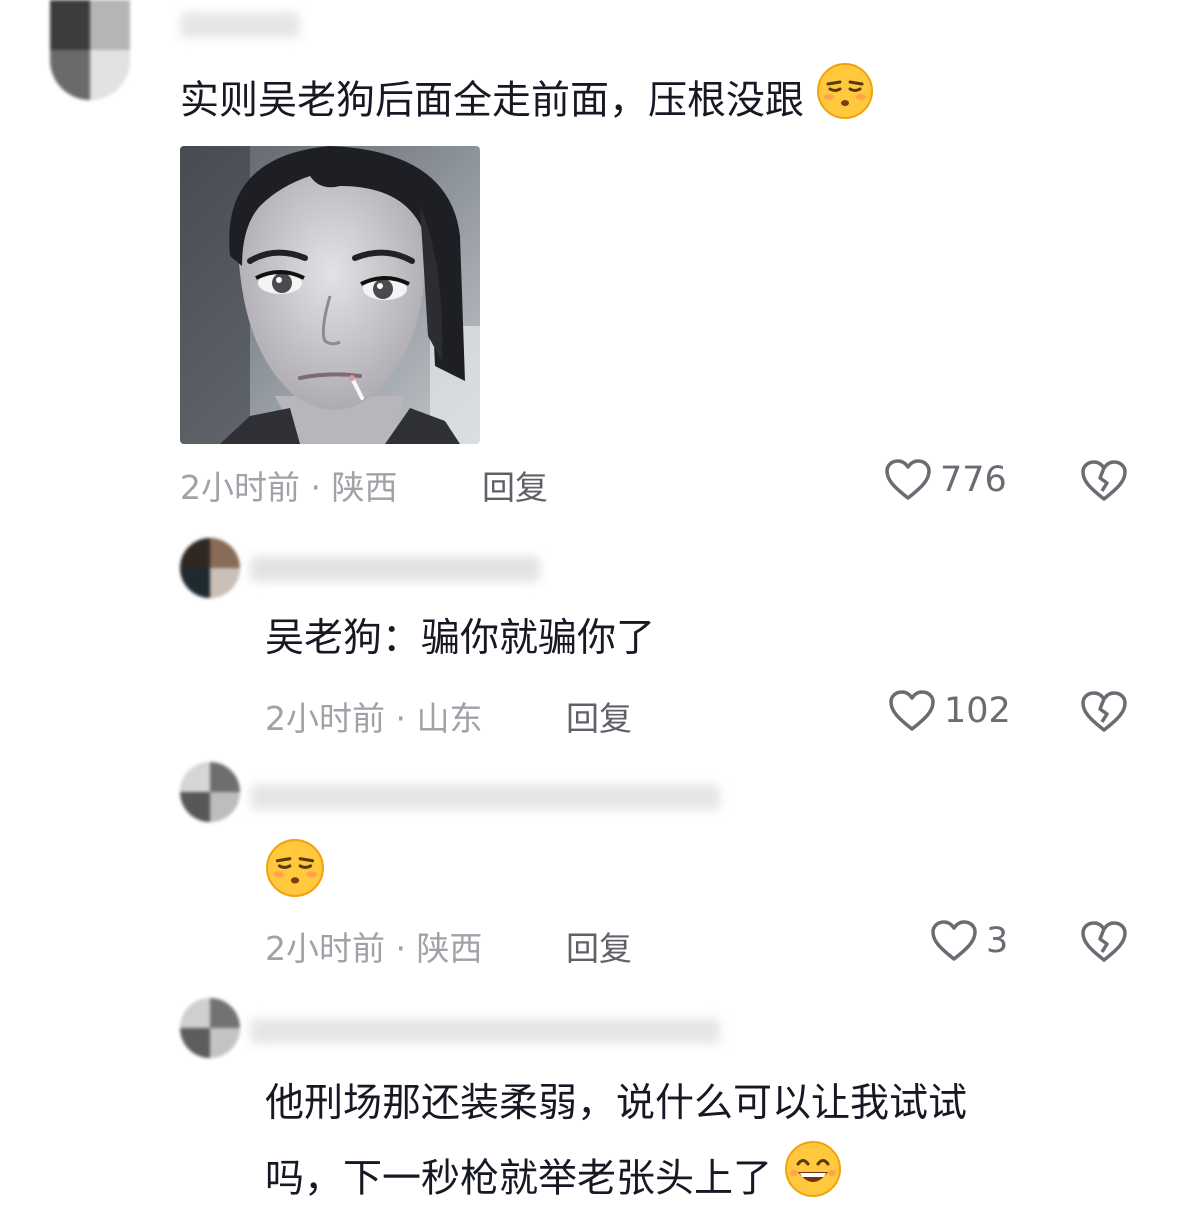  I want to click on comment-image, so click(330, 295).